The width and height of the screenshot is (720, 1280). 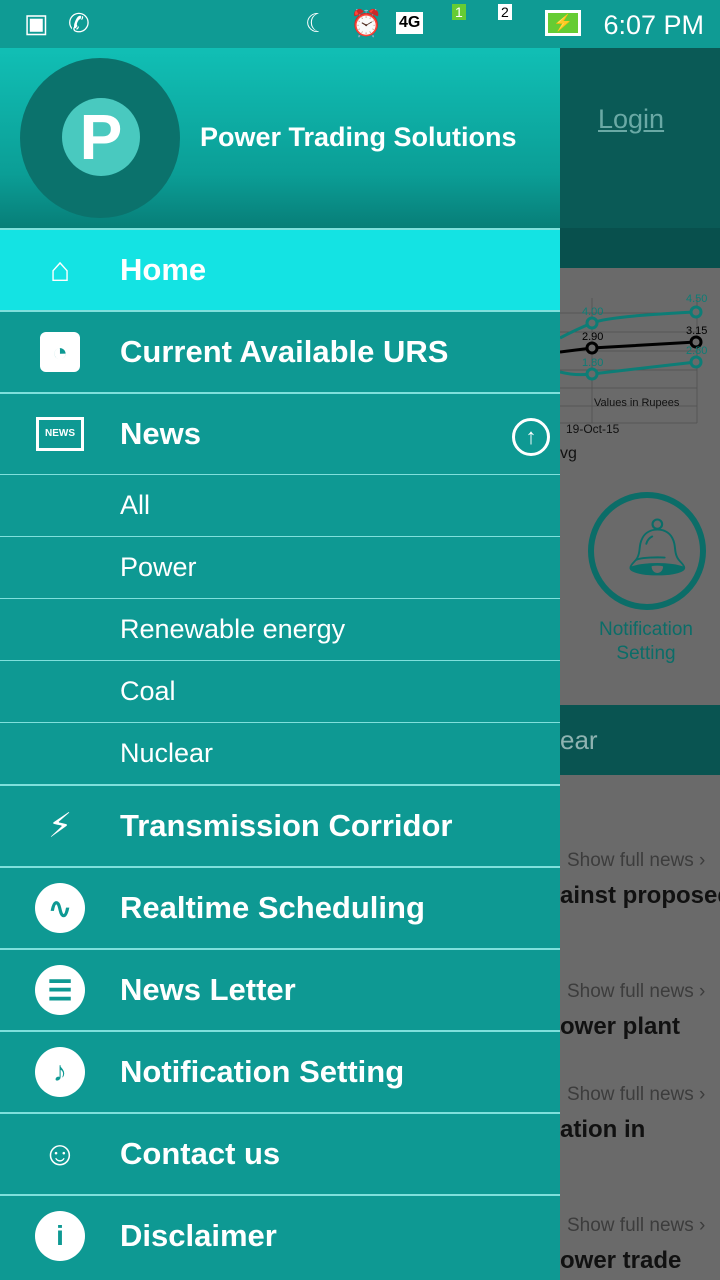 What do you see at coordinates (459, 12) in the screenshot?
I see `sim1-signal-icon: 1` at bounding box center [459, 12].